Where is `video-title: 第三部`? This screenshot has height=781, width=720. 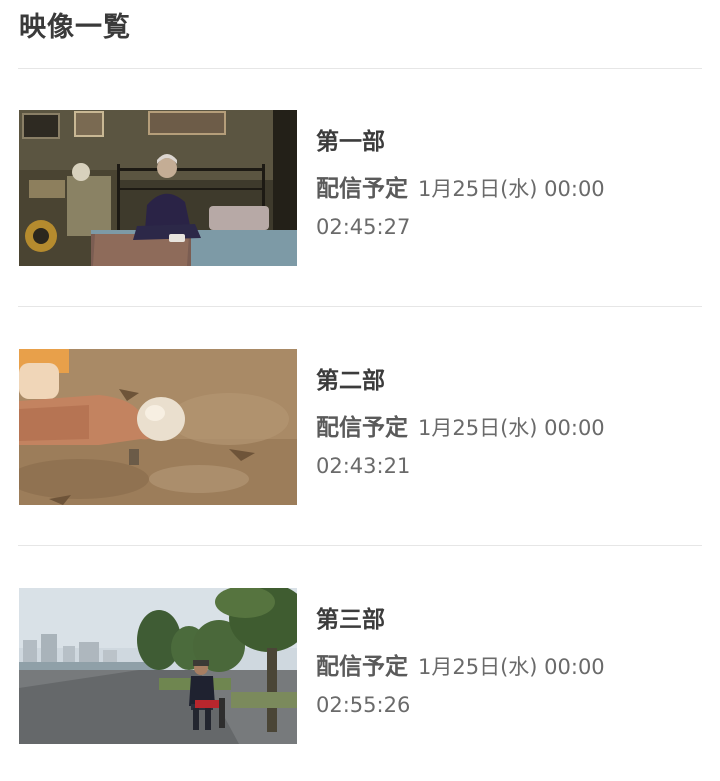 video-title: 第三部 is located at coordinates (460, 620).